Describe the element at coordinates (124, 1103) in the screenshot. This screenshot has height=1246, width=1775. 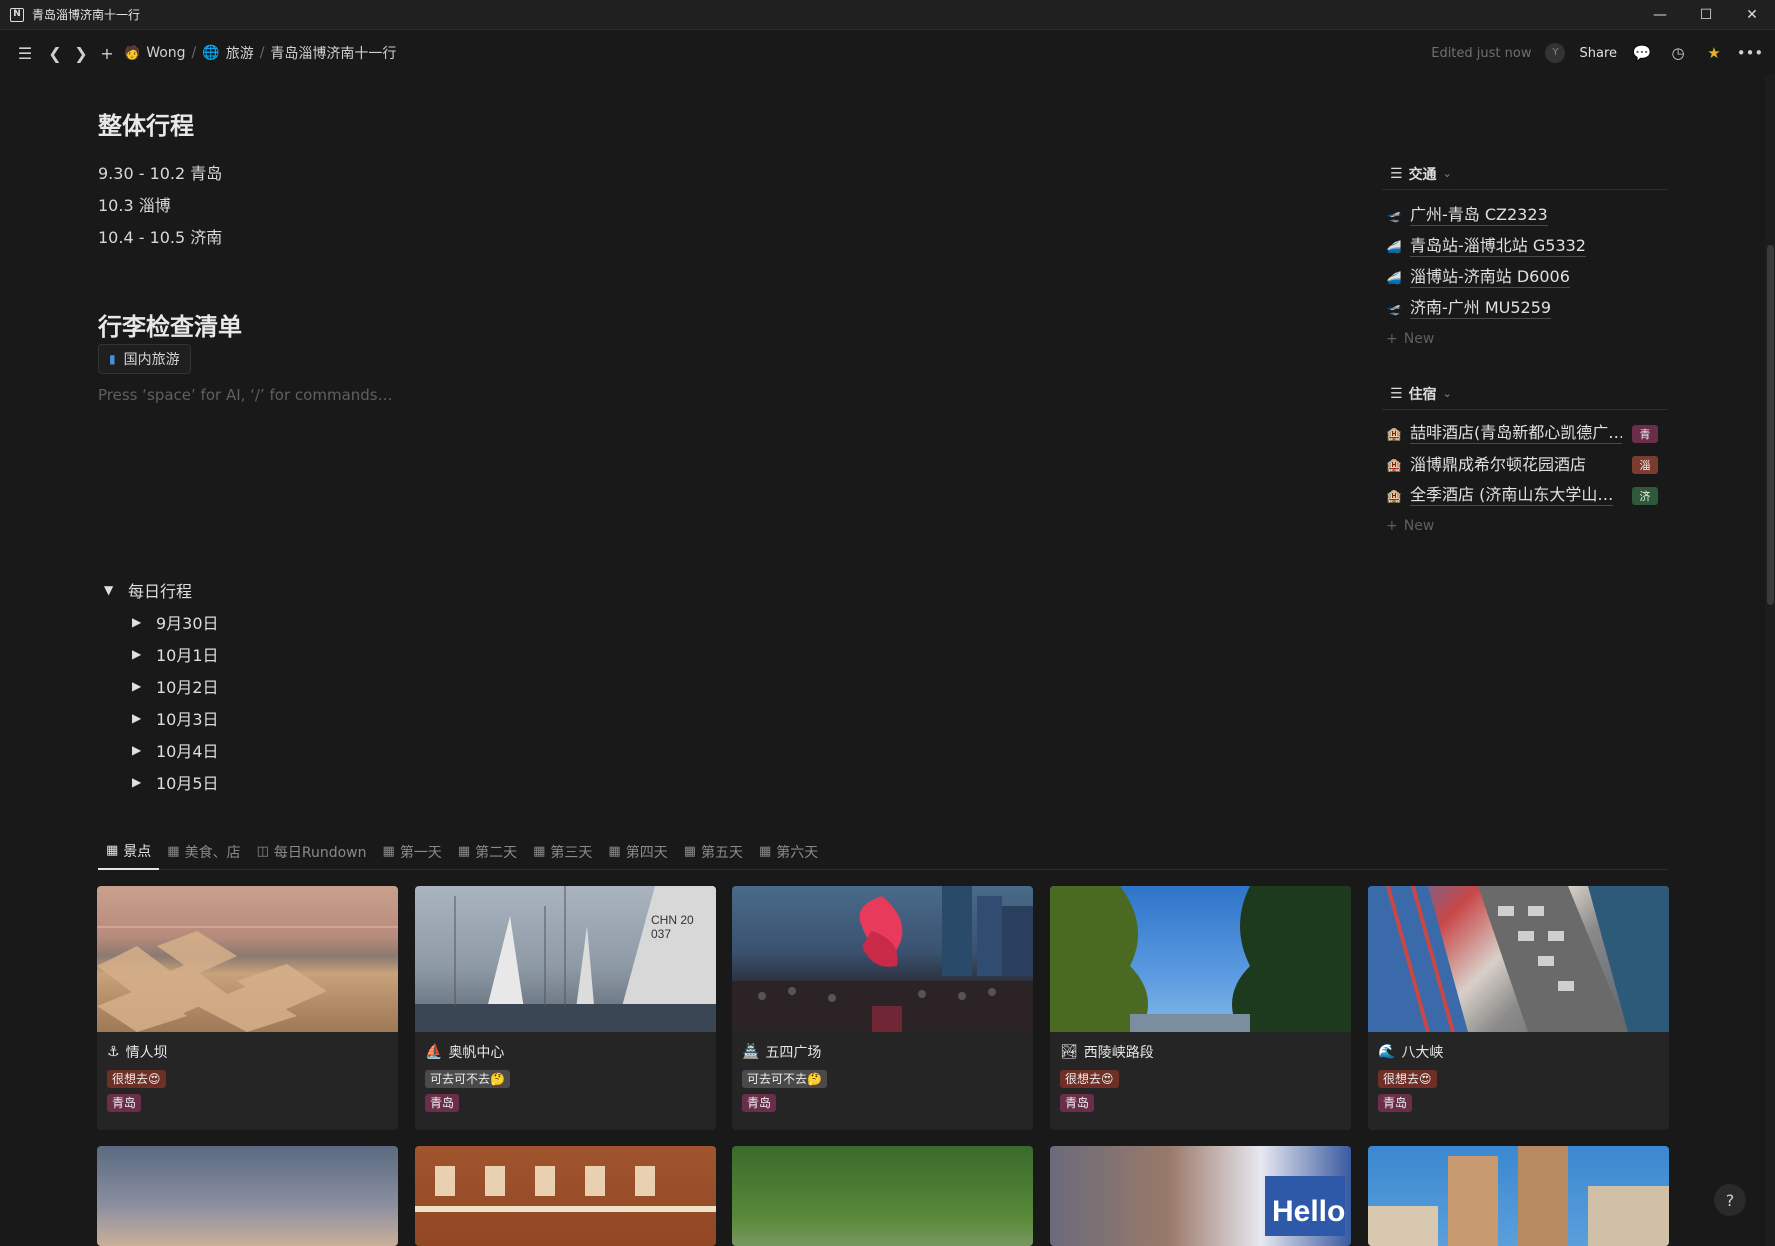
I see `city-tag: 青岛` at that location.